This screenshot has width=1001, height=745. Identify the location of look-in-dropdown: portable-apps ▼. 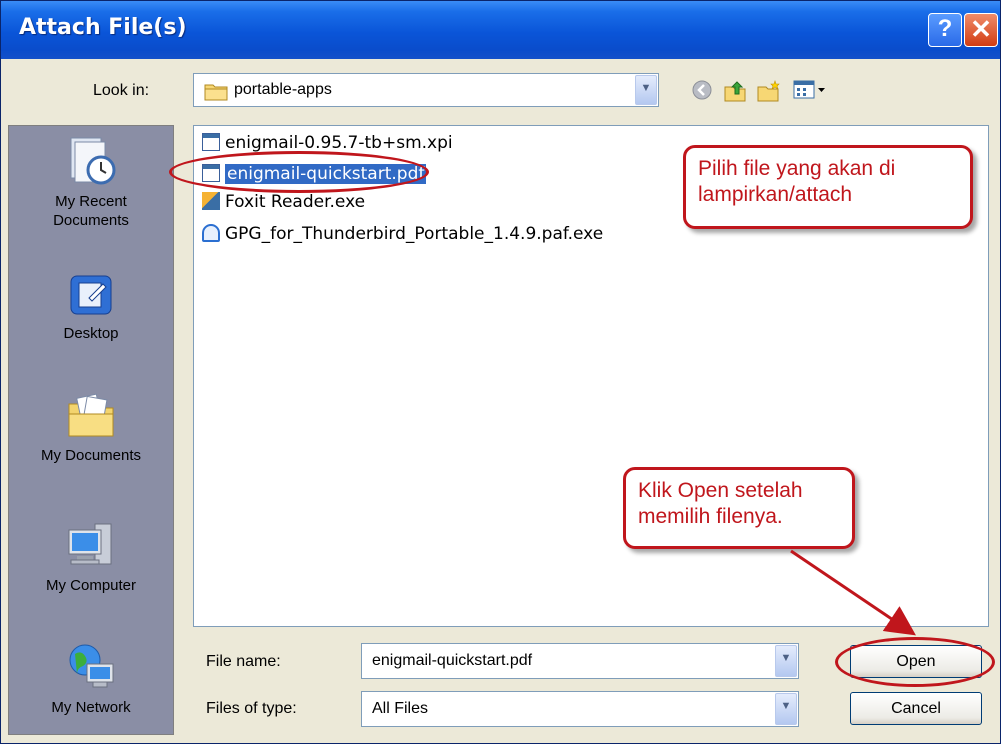
(426, 90).